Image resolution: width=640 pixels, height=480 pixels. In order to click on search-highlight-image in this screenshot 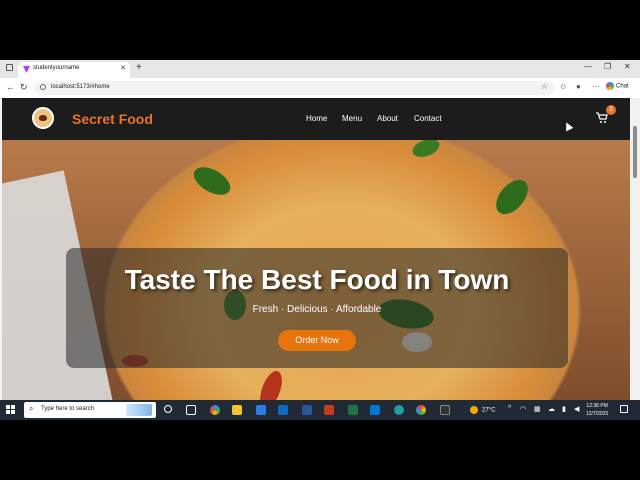, I will do `click(139, 410)`.